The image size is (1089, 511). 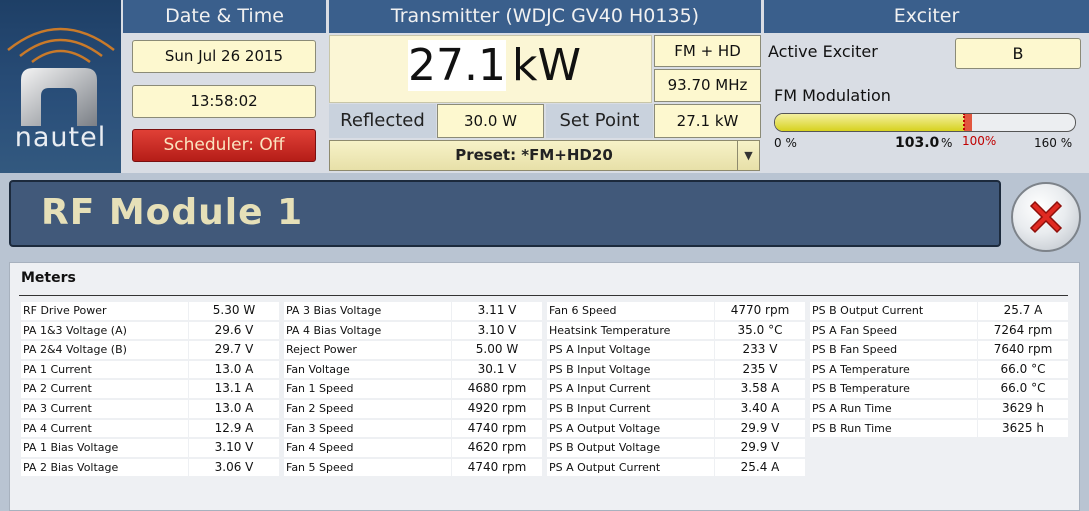 What do you see at coordinates (367, 467) in the screenshot?
I see `meter-label: Fan 5 Speed` at bounding box center [367, 467].